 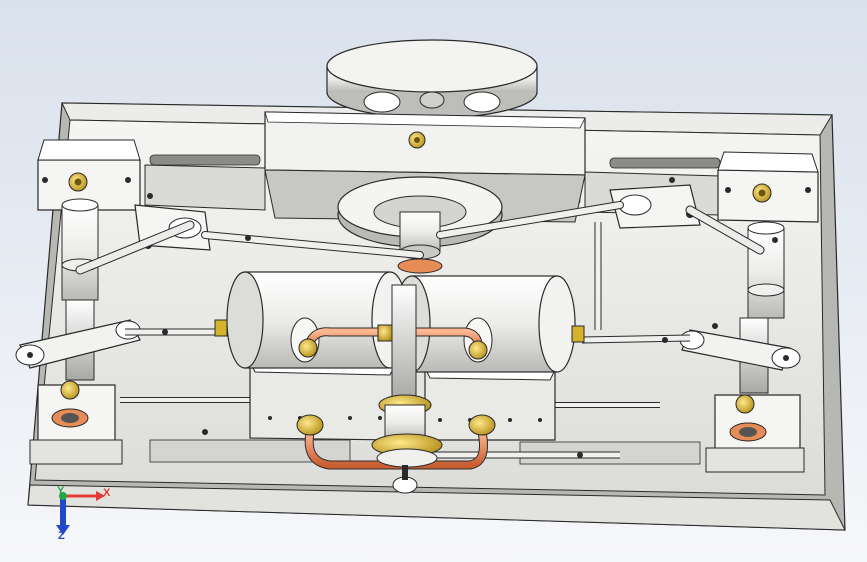 I want to click on right-cylinder, so click(x=489, y=324).